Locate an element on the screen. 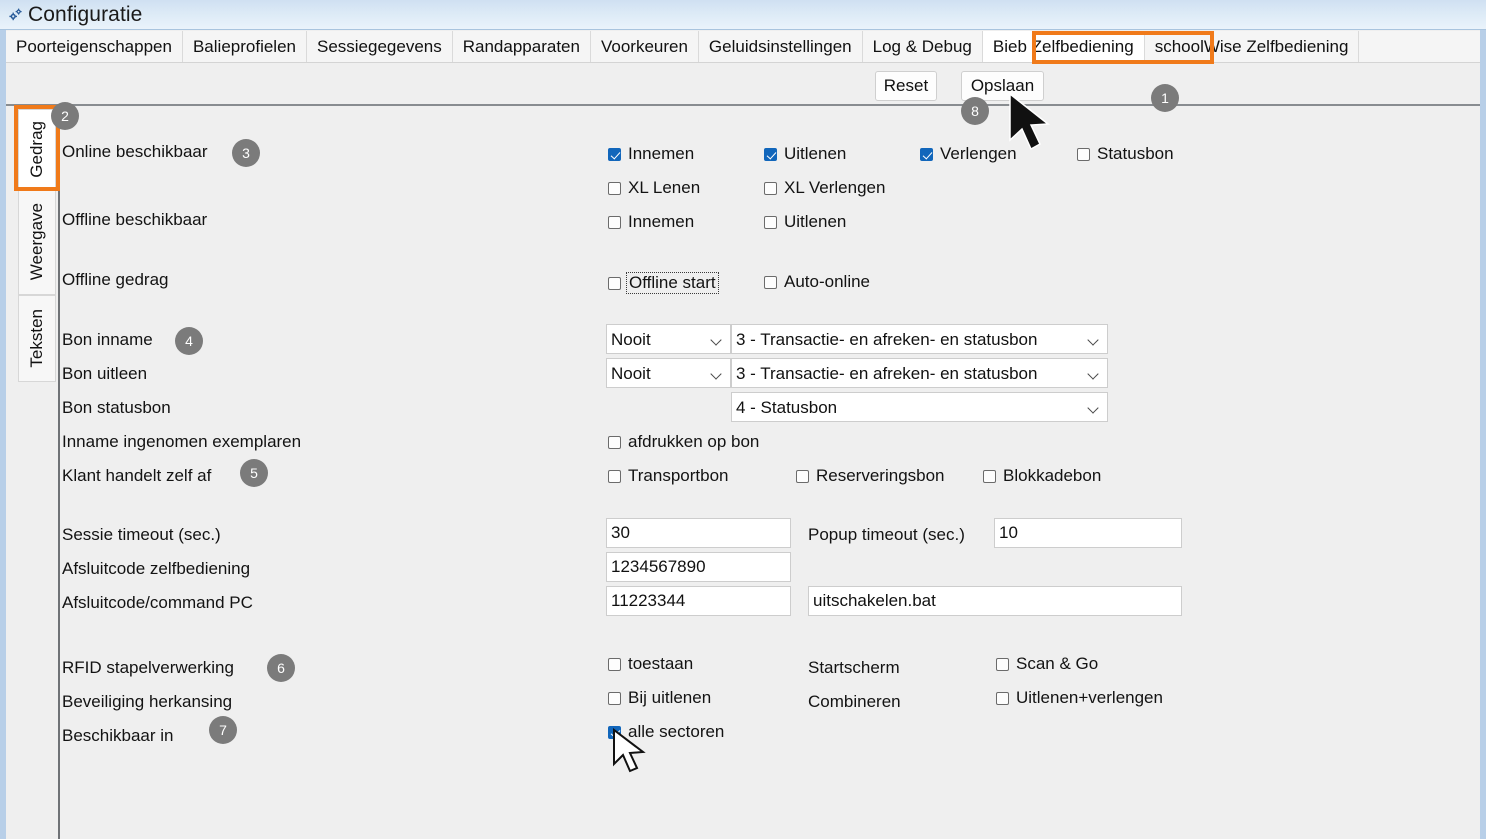 The height and width of the screenshot is (839, 1486). checkbox-label: Bij uitlenen is located at coordinates (670, 697).